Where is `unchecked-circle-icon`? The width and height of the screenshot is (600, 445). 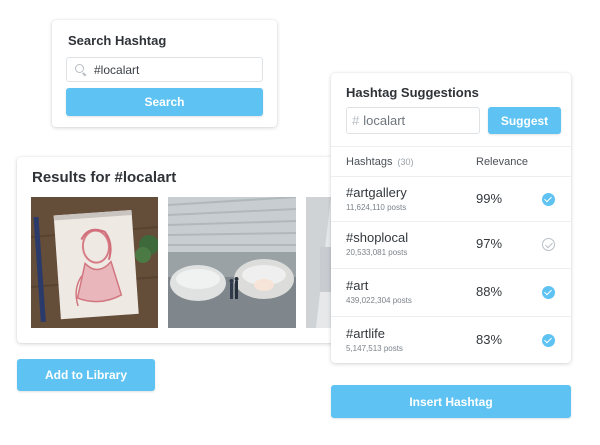 unchecked-circle-icon is located at coordinates (548, 244).